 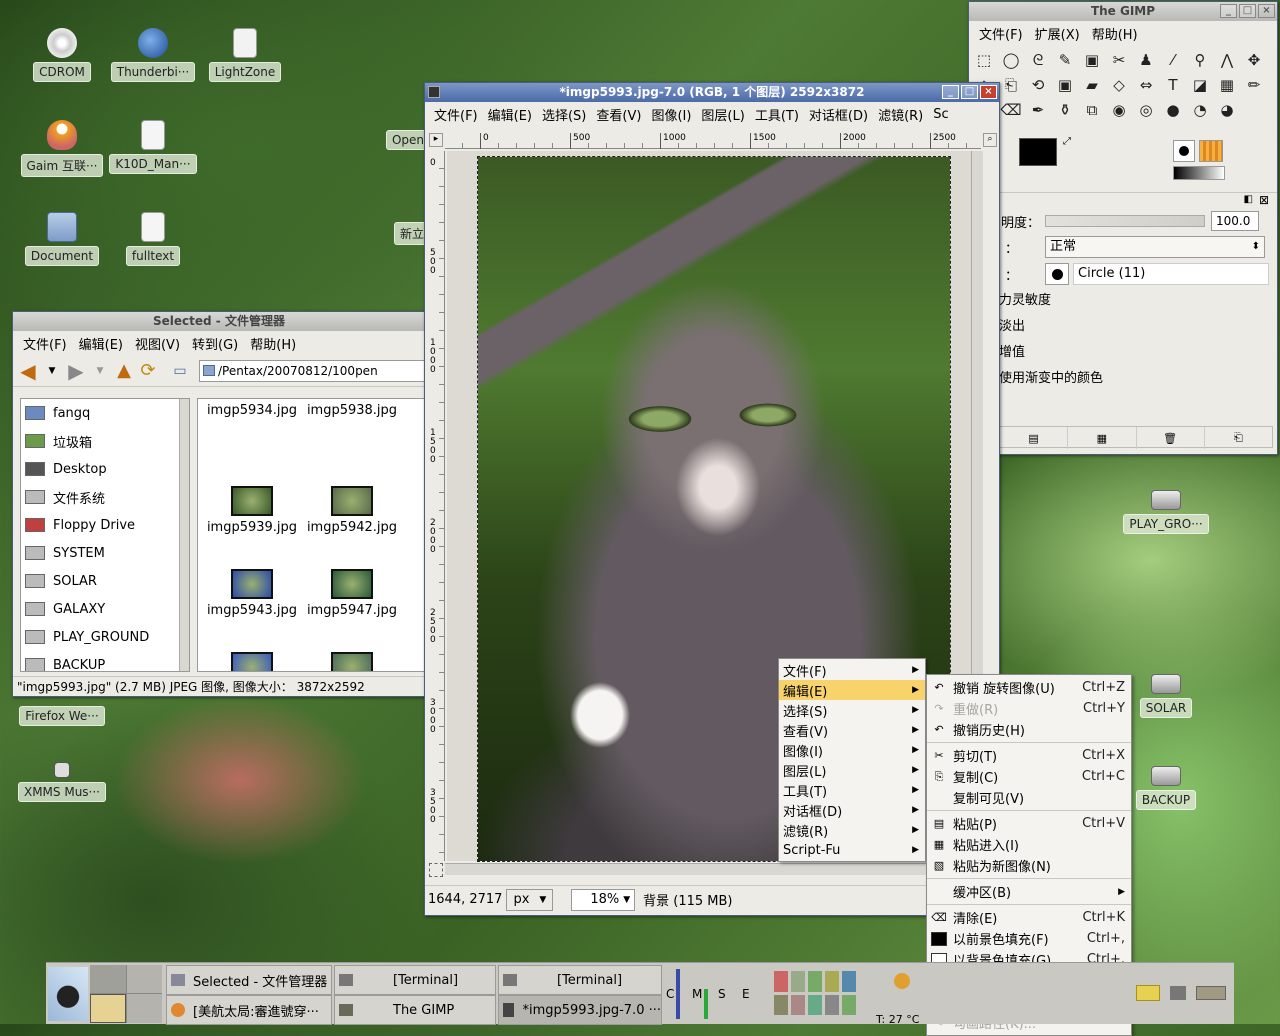 I want to click on zoom-corner-icon: ⌕, so click(x=990, y=140).